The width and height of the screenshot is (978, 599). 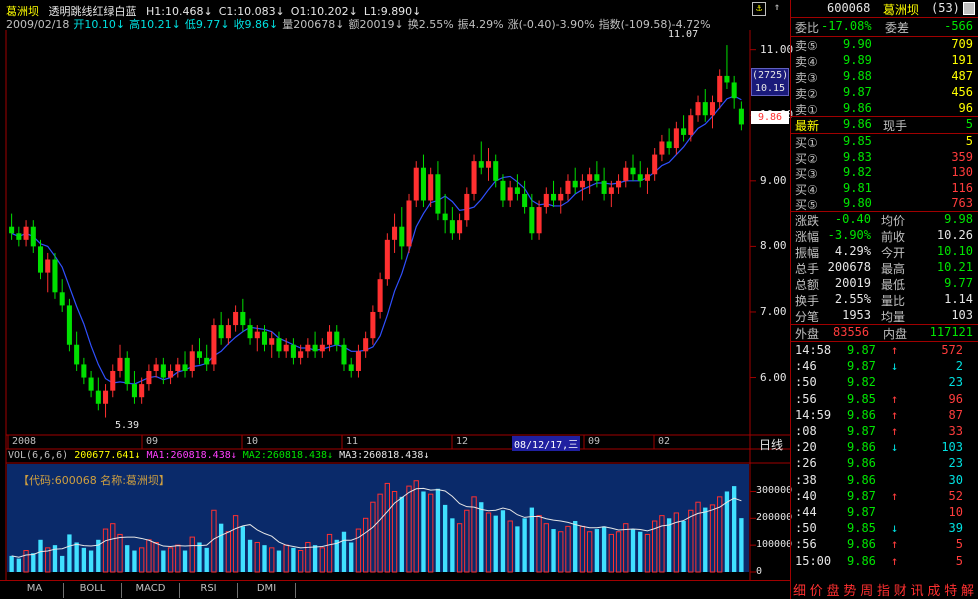 I want to click on ask-row: 卖③ 9.88 487, so click(x=884, y=77).